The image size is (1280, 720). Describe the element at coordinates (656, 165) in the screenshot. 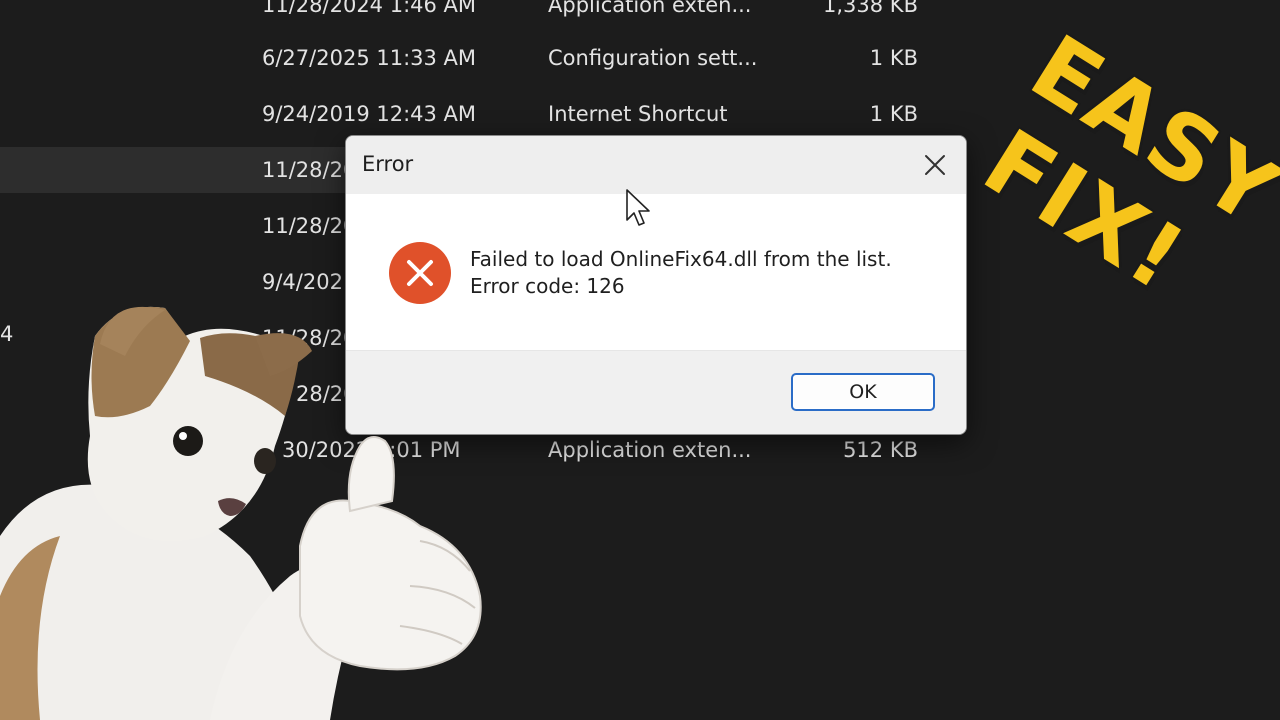

I see `dialog-titlebar: Error` at that location.